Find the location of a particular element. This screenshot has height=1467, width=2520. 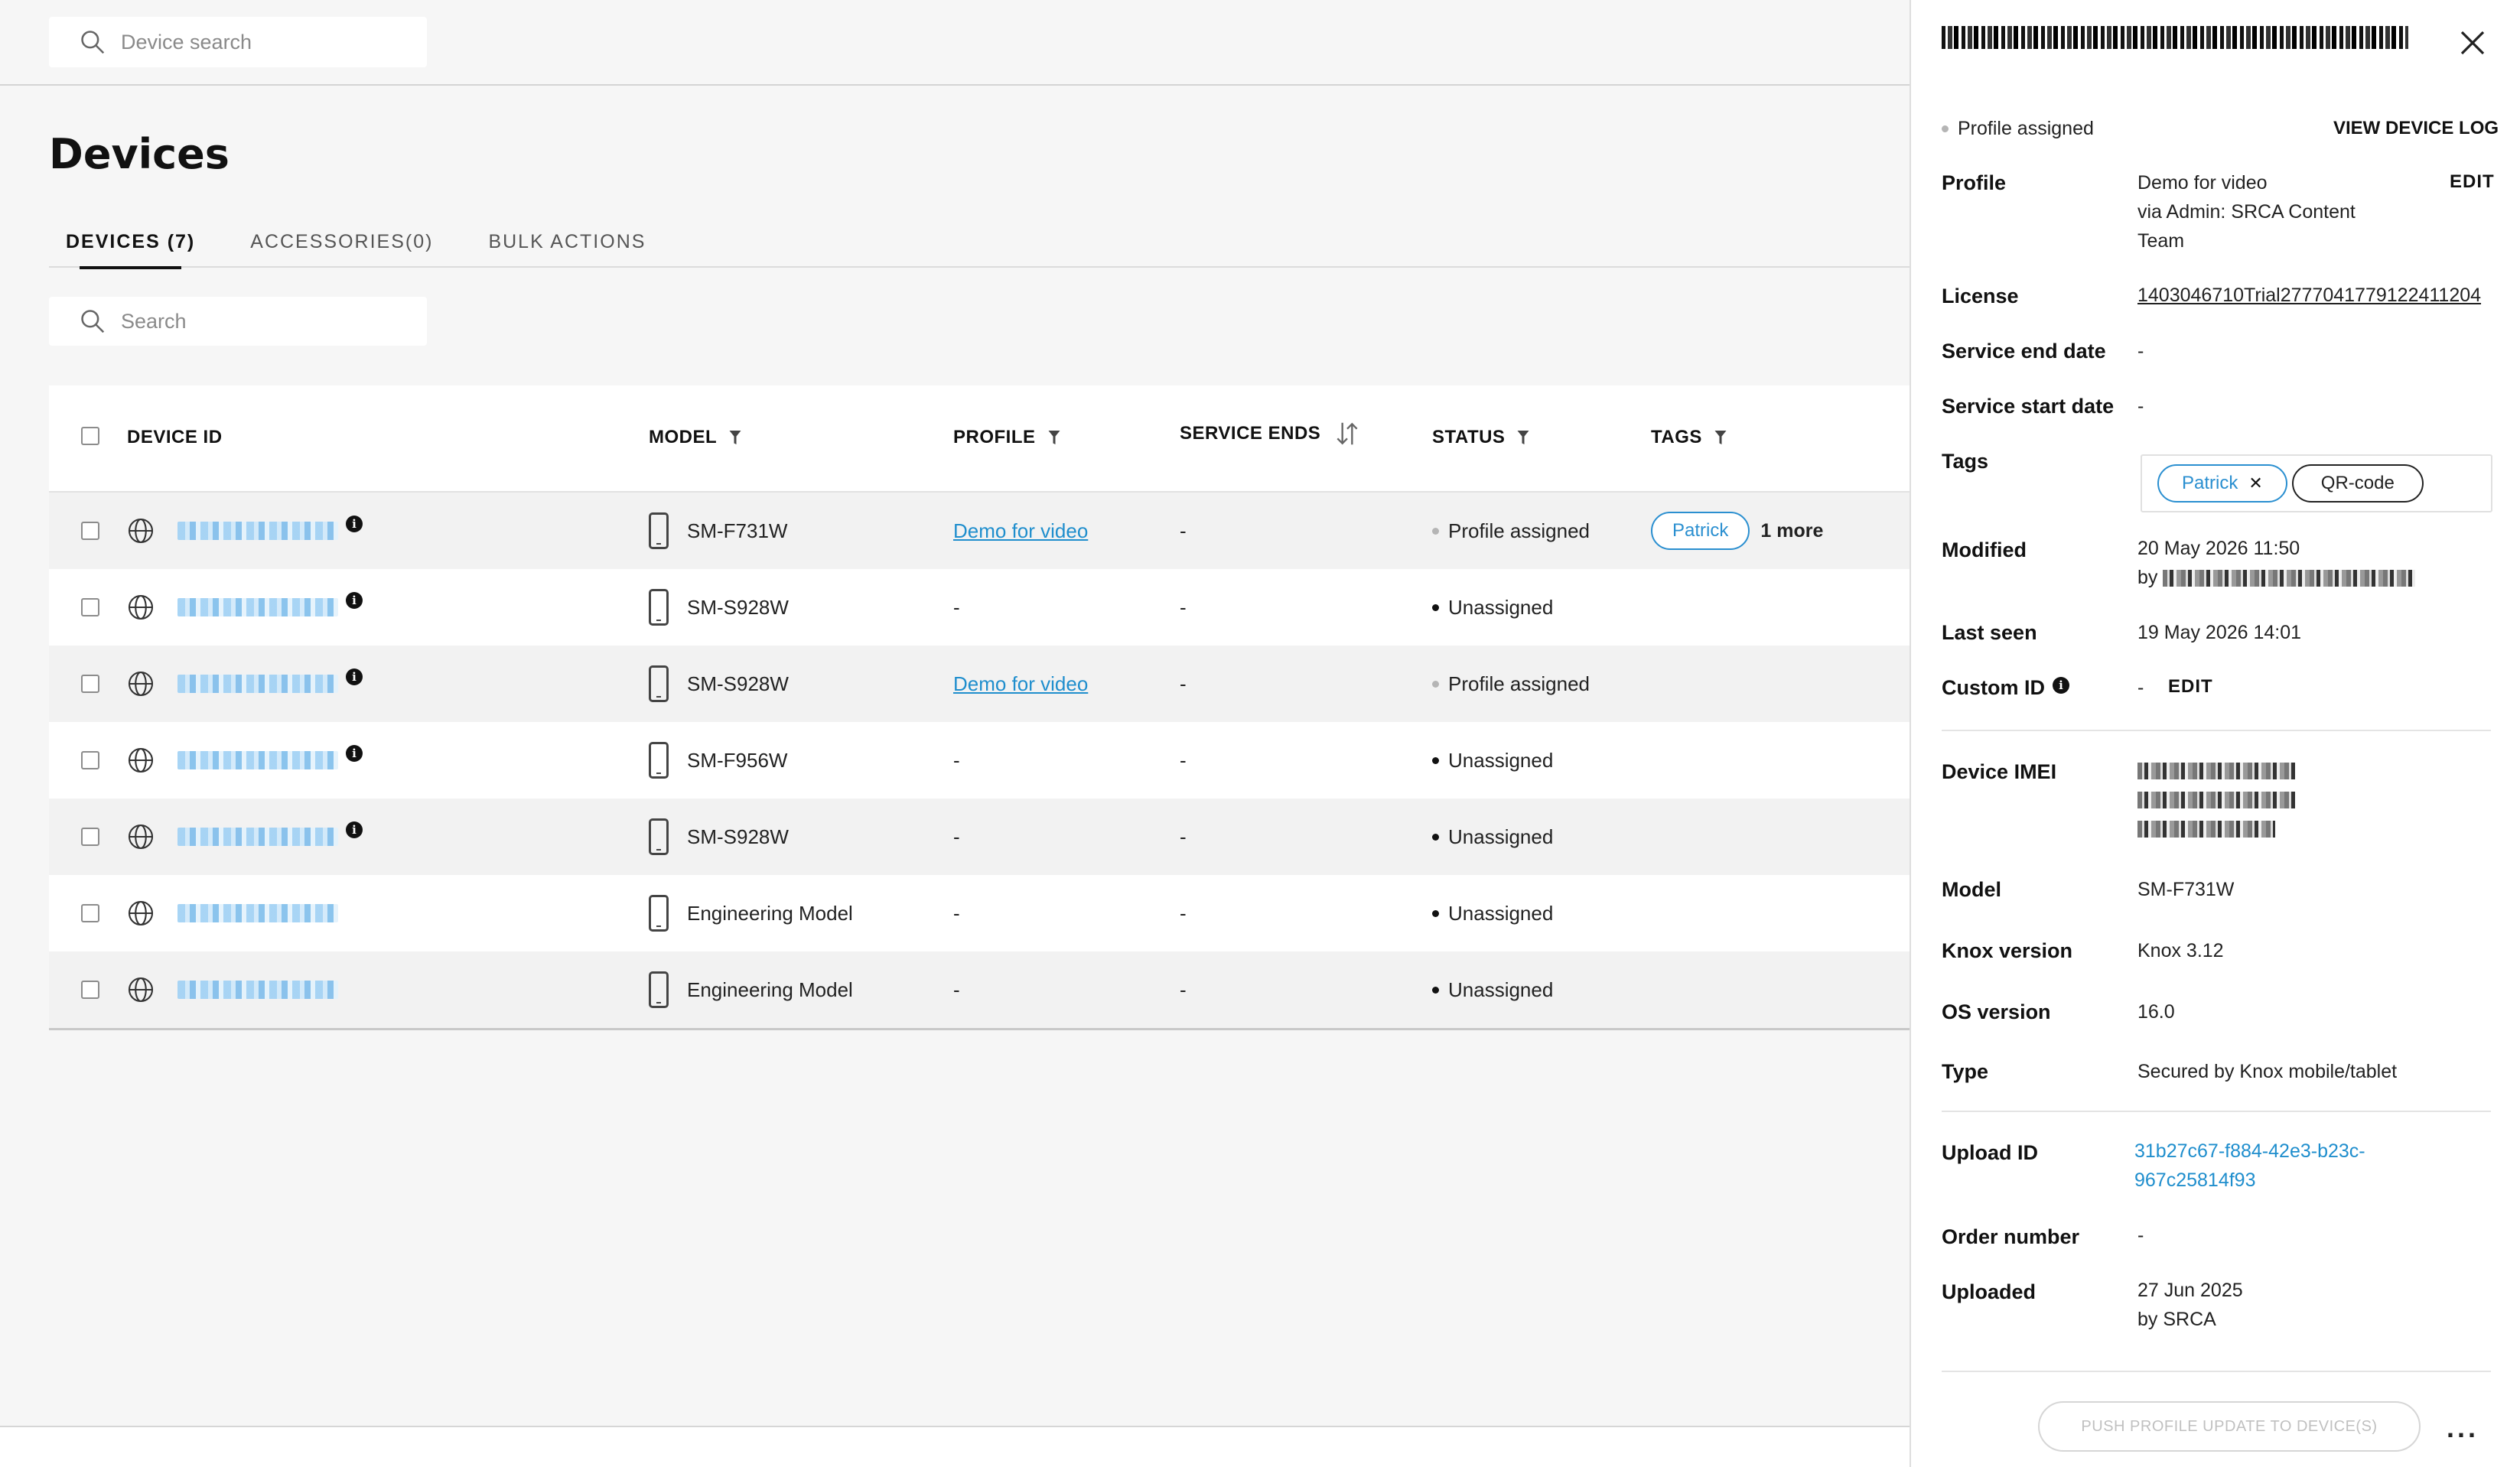

tag-chip: QR-code is located at coordinates (2357, 484).